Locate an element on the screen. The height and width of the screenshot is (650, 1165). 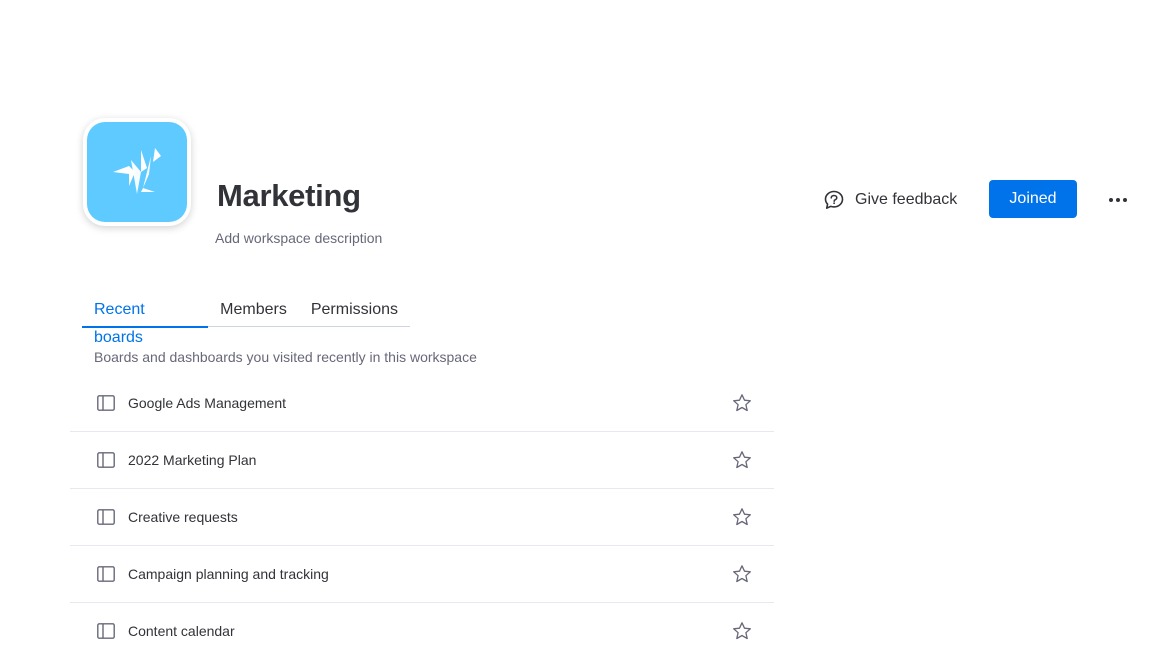
workspace-tabs: Recent boards Members Permissions is located at coordinates (246, 321).